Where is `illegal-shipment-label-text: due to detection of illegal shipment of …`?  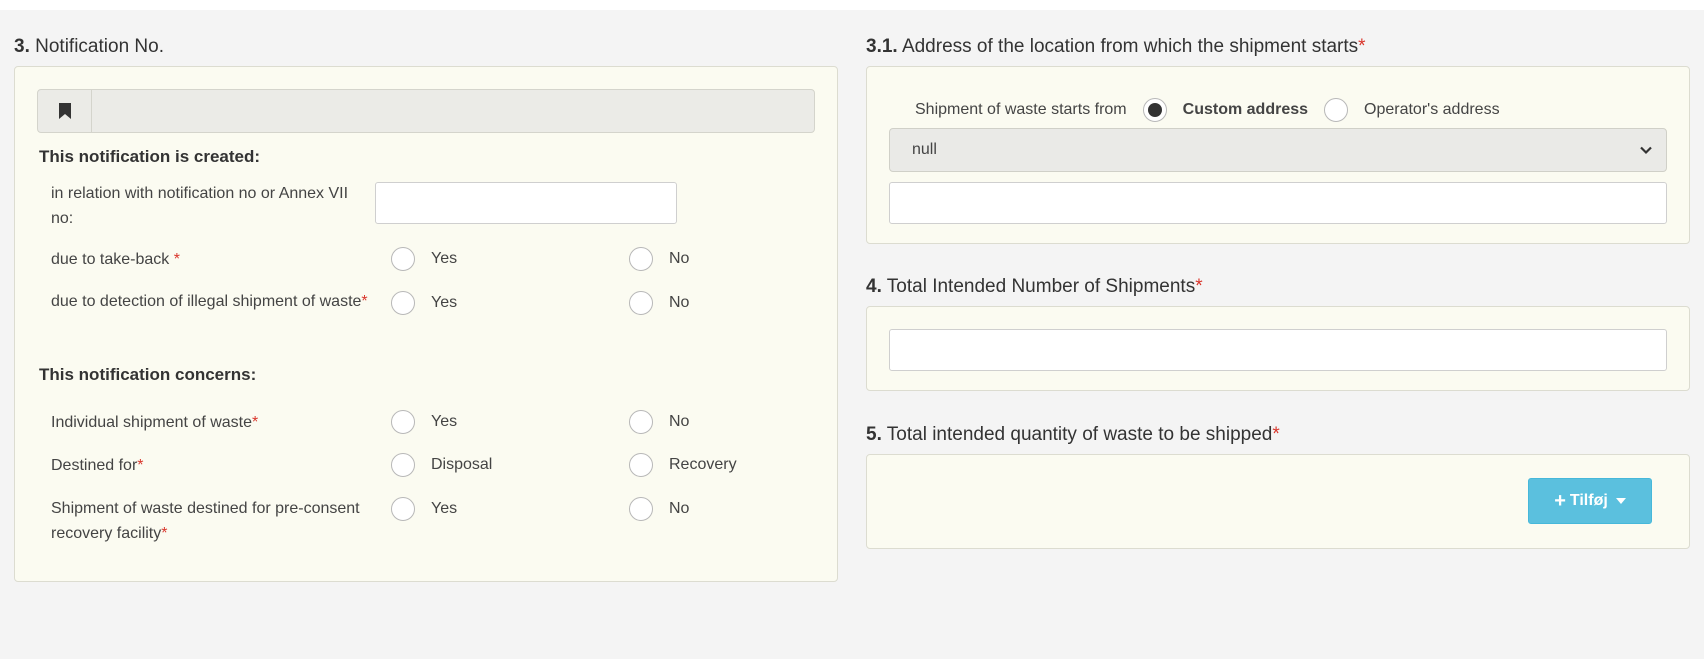 illegal-shipment-label-text: due to detection of illegal shipment of … is located at coordinates (206, 301).